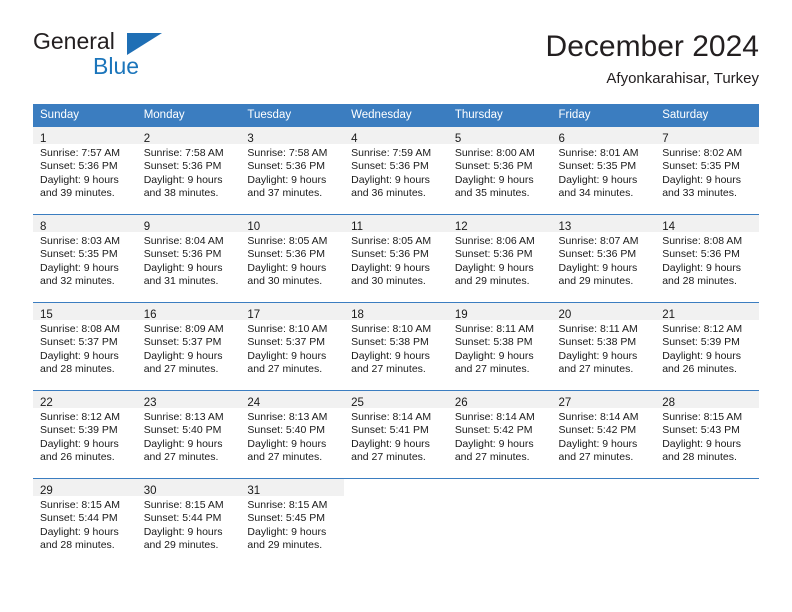 This screenshot has width=792, height=612. What do you see at coordinates (357, 315) in the screenshot?
I see `day-number: 18` at bounding box center [357, 315].